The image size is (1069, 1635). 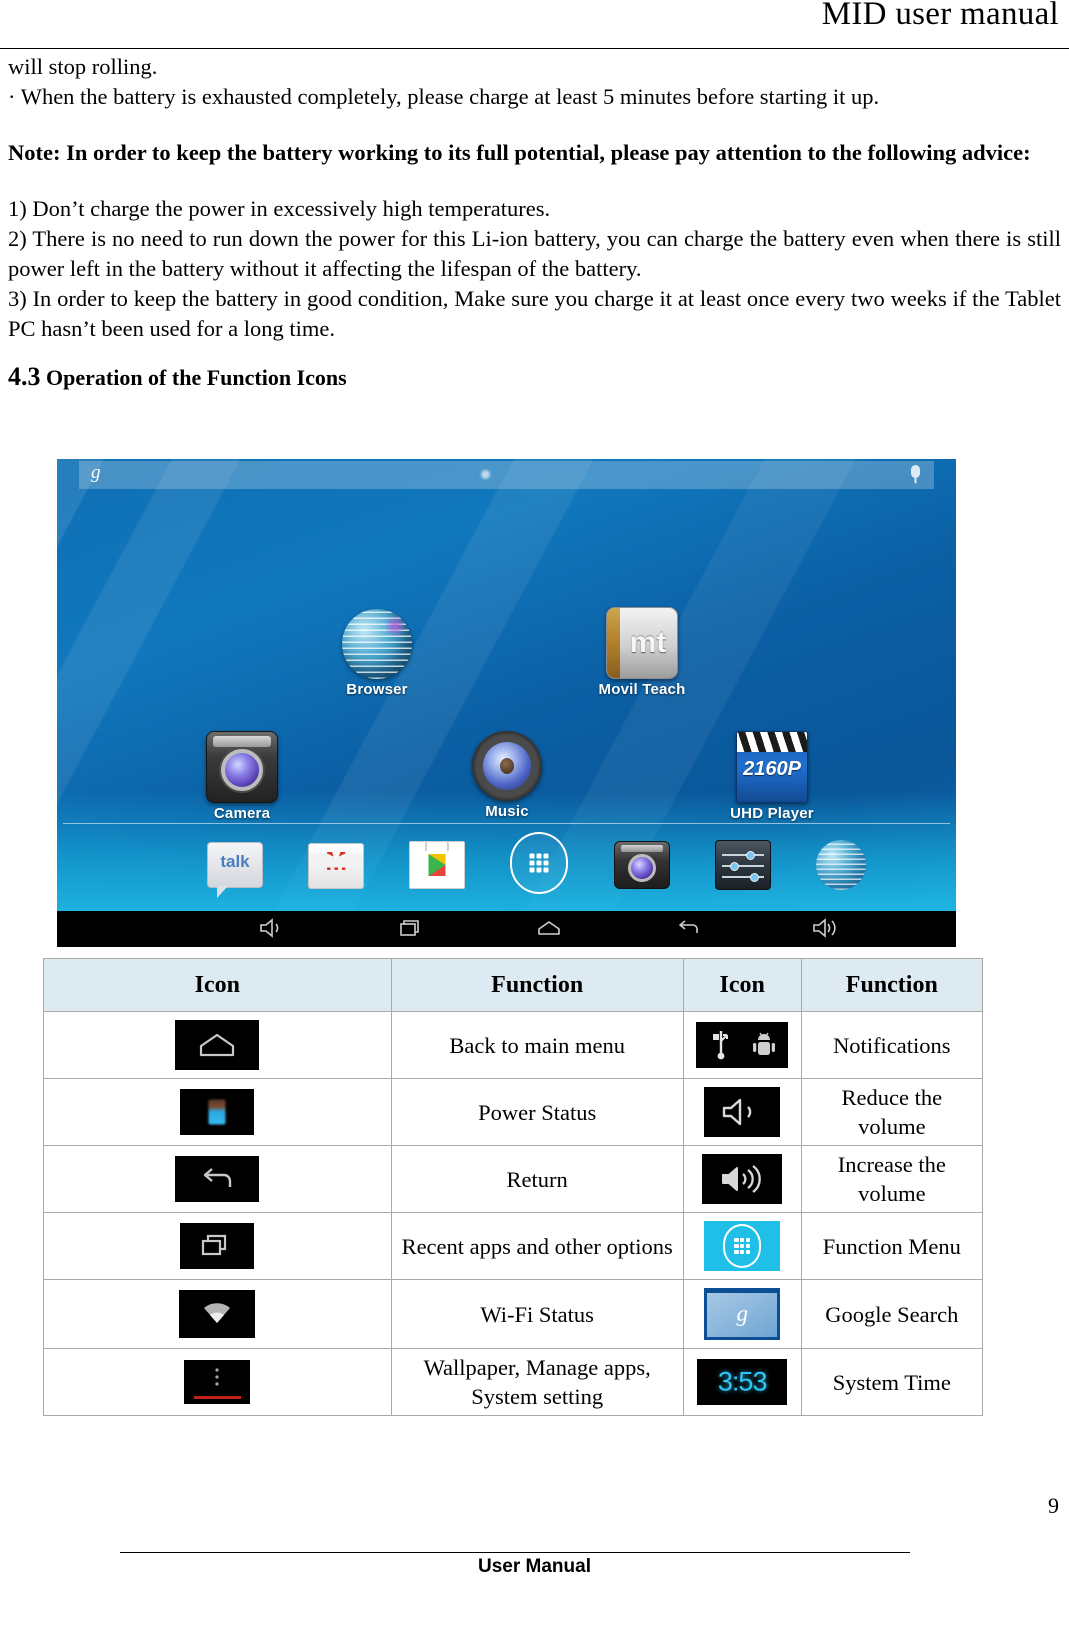 I want to click on cell-function: Power Status, so click(x=537, y=1112).